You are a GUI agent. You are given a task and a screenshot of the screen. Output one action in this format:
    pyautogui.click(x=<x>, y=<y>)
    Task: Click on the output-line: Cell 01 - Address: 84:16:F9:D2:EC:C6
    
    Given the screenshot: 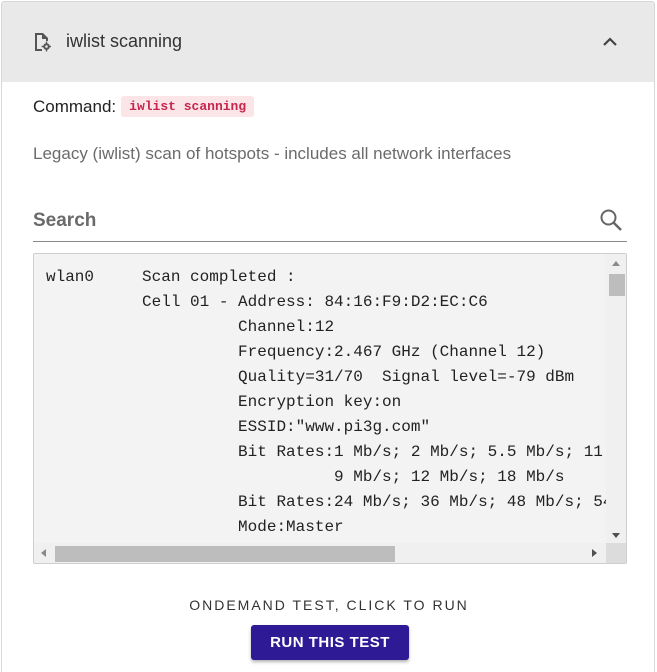 What is the action you would take?
    pyautogui.click(x=267, y=302)
    